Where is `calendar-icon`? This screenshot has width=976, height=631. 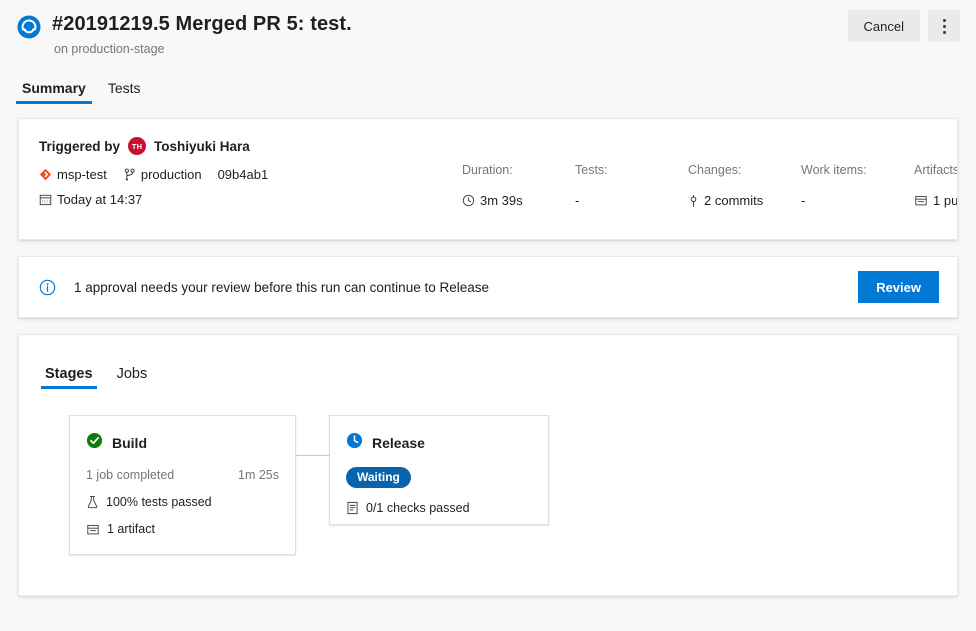
calendar-icon is located at coordinates (45, 199).